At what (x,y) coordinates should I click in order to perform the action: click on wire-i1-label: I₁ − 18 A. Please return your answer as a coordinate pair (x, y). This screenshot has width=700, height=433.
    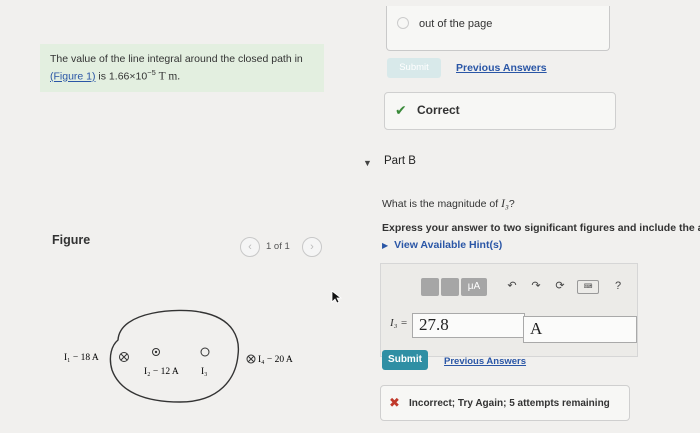
    Looking at the image, I should click on (81, 358).